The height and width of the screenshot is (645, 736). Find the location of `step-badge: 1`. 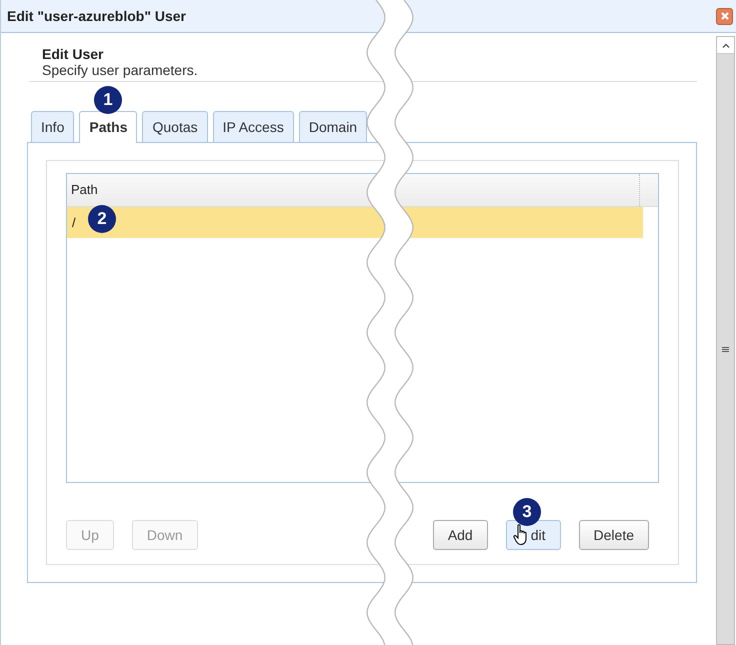

step-badge: 1 is located at coordinates (108, 100).